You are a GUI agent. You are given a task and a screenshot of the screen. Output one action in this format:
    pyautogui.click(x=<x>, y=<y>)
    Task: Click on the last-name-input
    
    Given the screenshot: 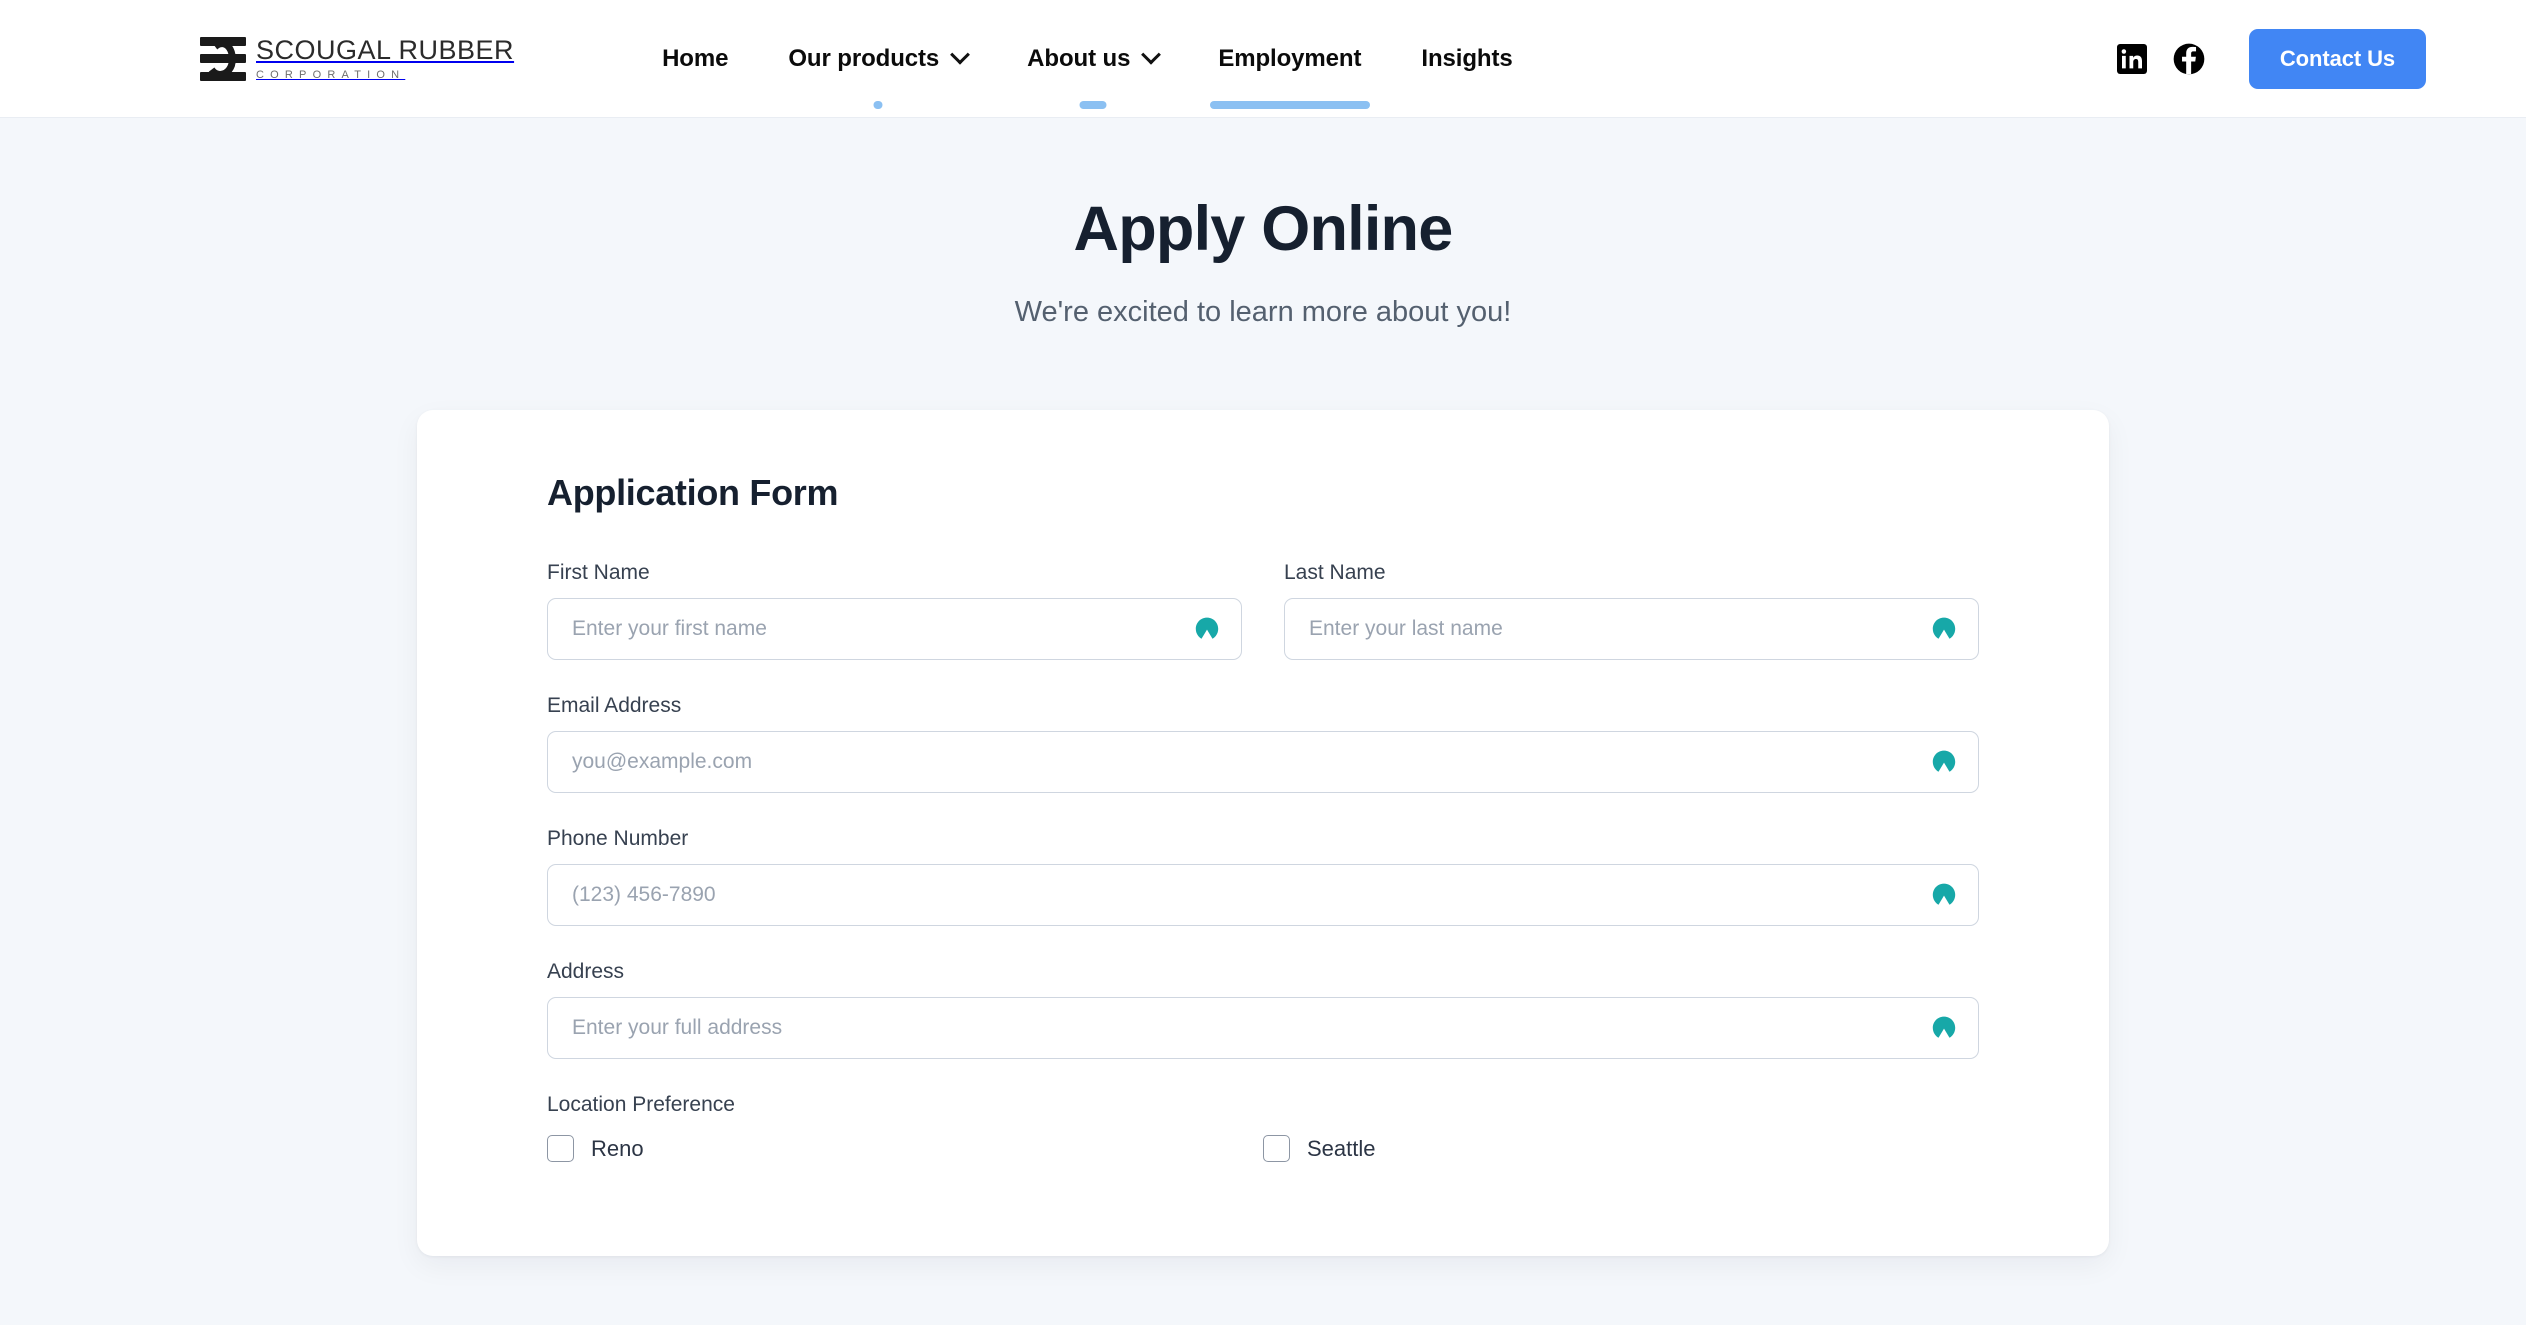 What is the action you would take?
    pyautogui.click(x=1631, y=629)
    